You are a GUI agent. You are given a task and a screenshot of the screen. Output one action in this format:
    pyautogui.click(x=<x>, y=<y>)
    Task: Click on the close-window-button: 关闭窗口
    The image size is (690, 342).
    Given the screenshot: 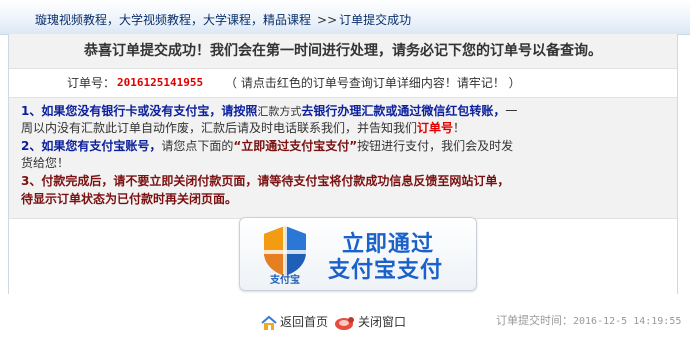 What is the action you would take?
    pyautogui.click(x=370, y=322)
    